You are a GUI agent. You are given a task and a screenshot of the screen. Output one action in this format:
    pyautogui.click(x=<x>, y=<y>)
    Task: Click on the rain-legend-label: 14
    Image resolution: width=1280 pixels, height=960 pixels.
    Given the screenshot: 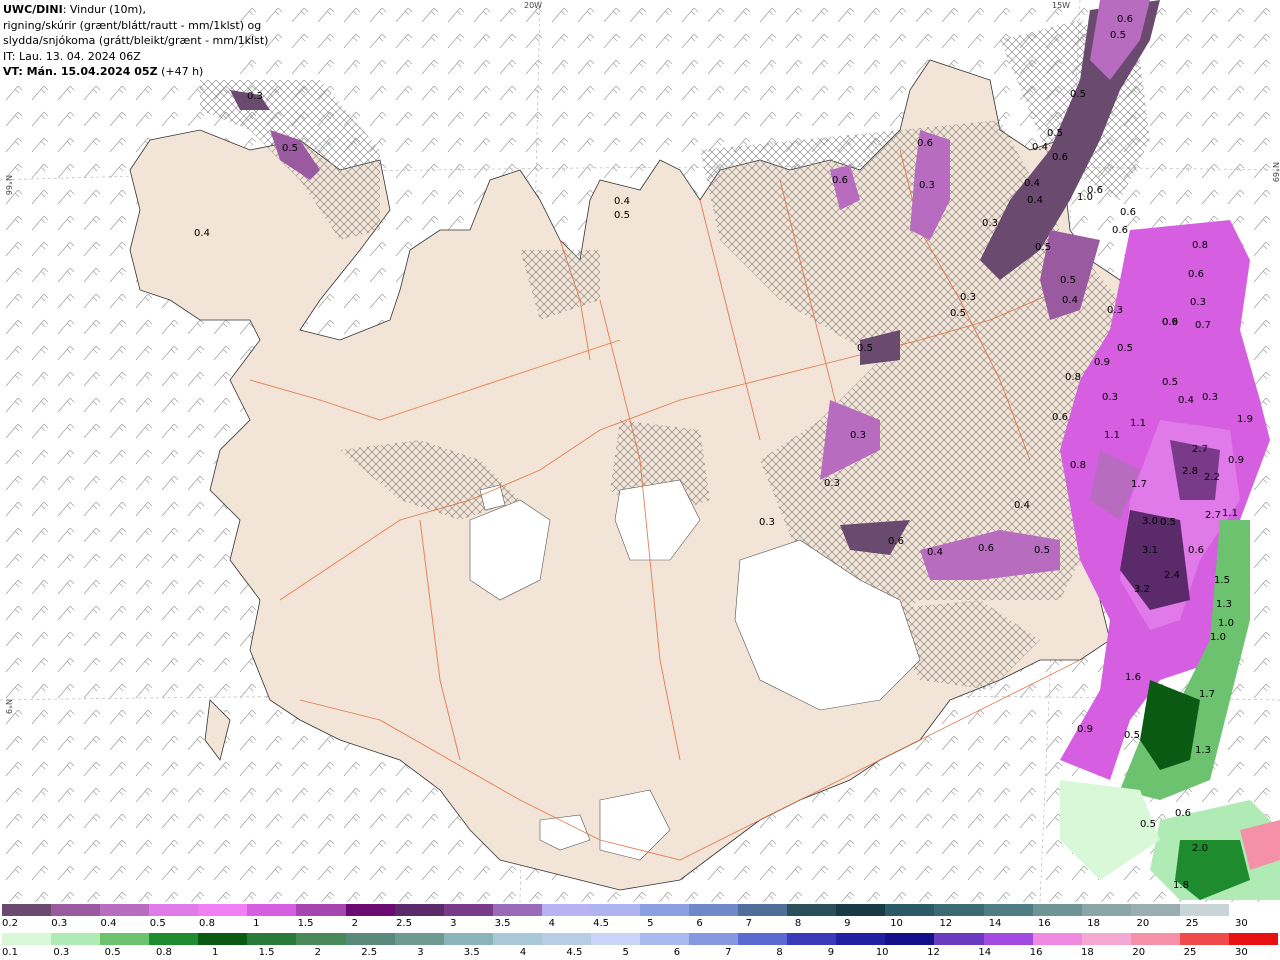 What is the action you would take?
    pyautogui.click(x=985, y=952)
    